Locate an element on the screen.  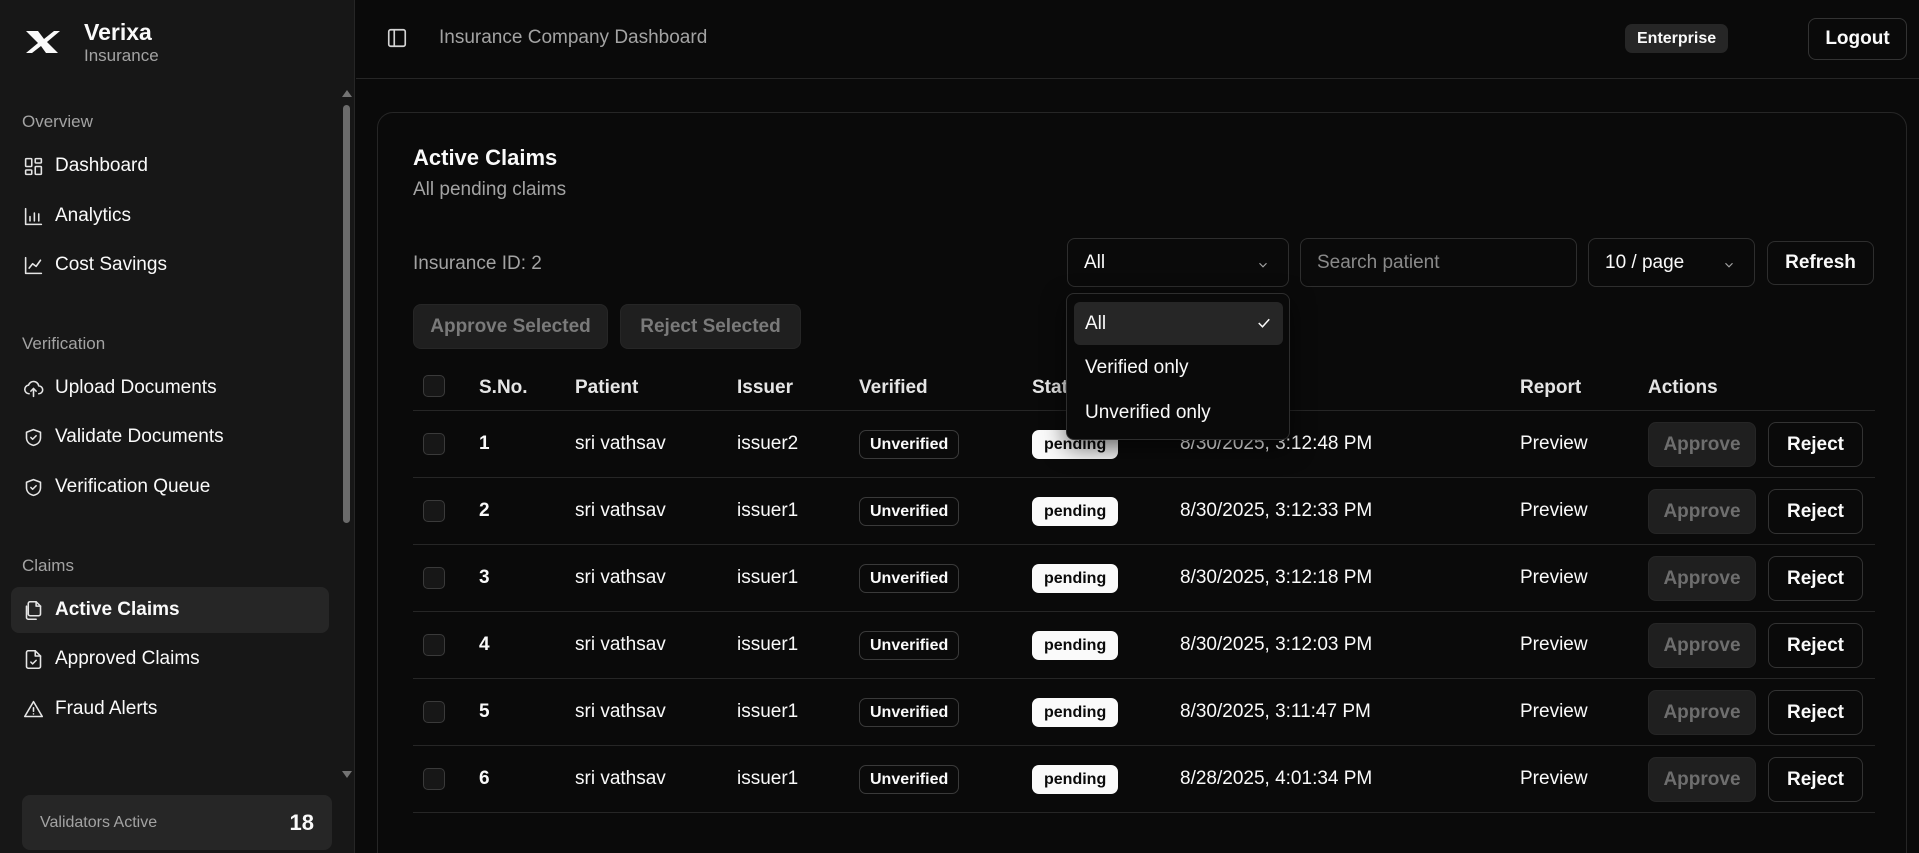
validators-active-panel: Validators Active 18 is located at coordinates (177, 822).